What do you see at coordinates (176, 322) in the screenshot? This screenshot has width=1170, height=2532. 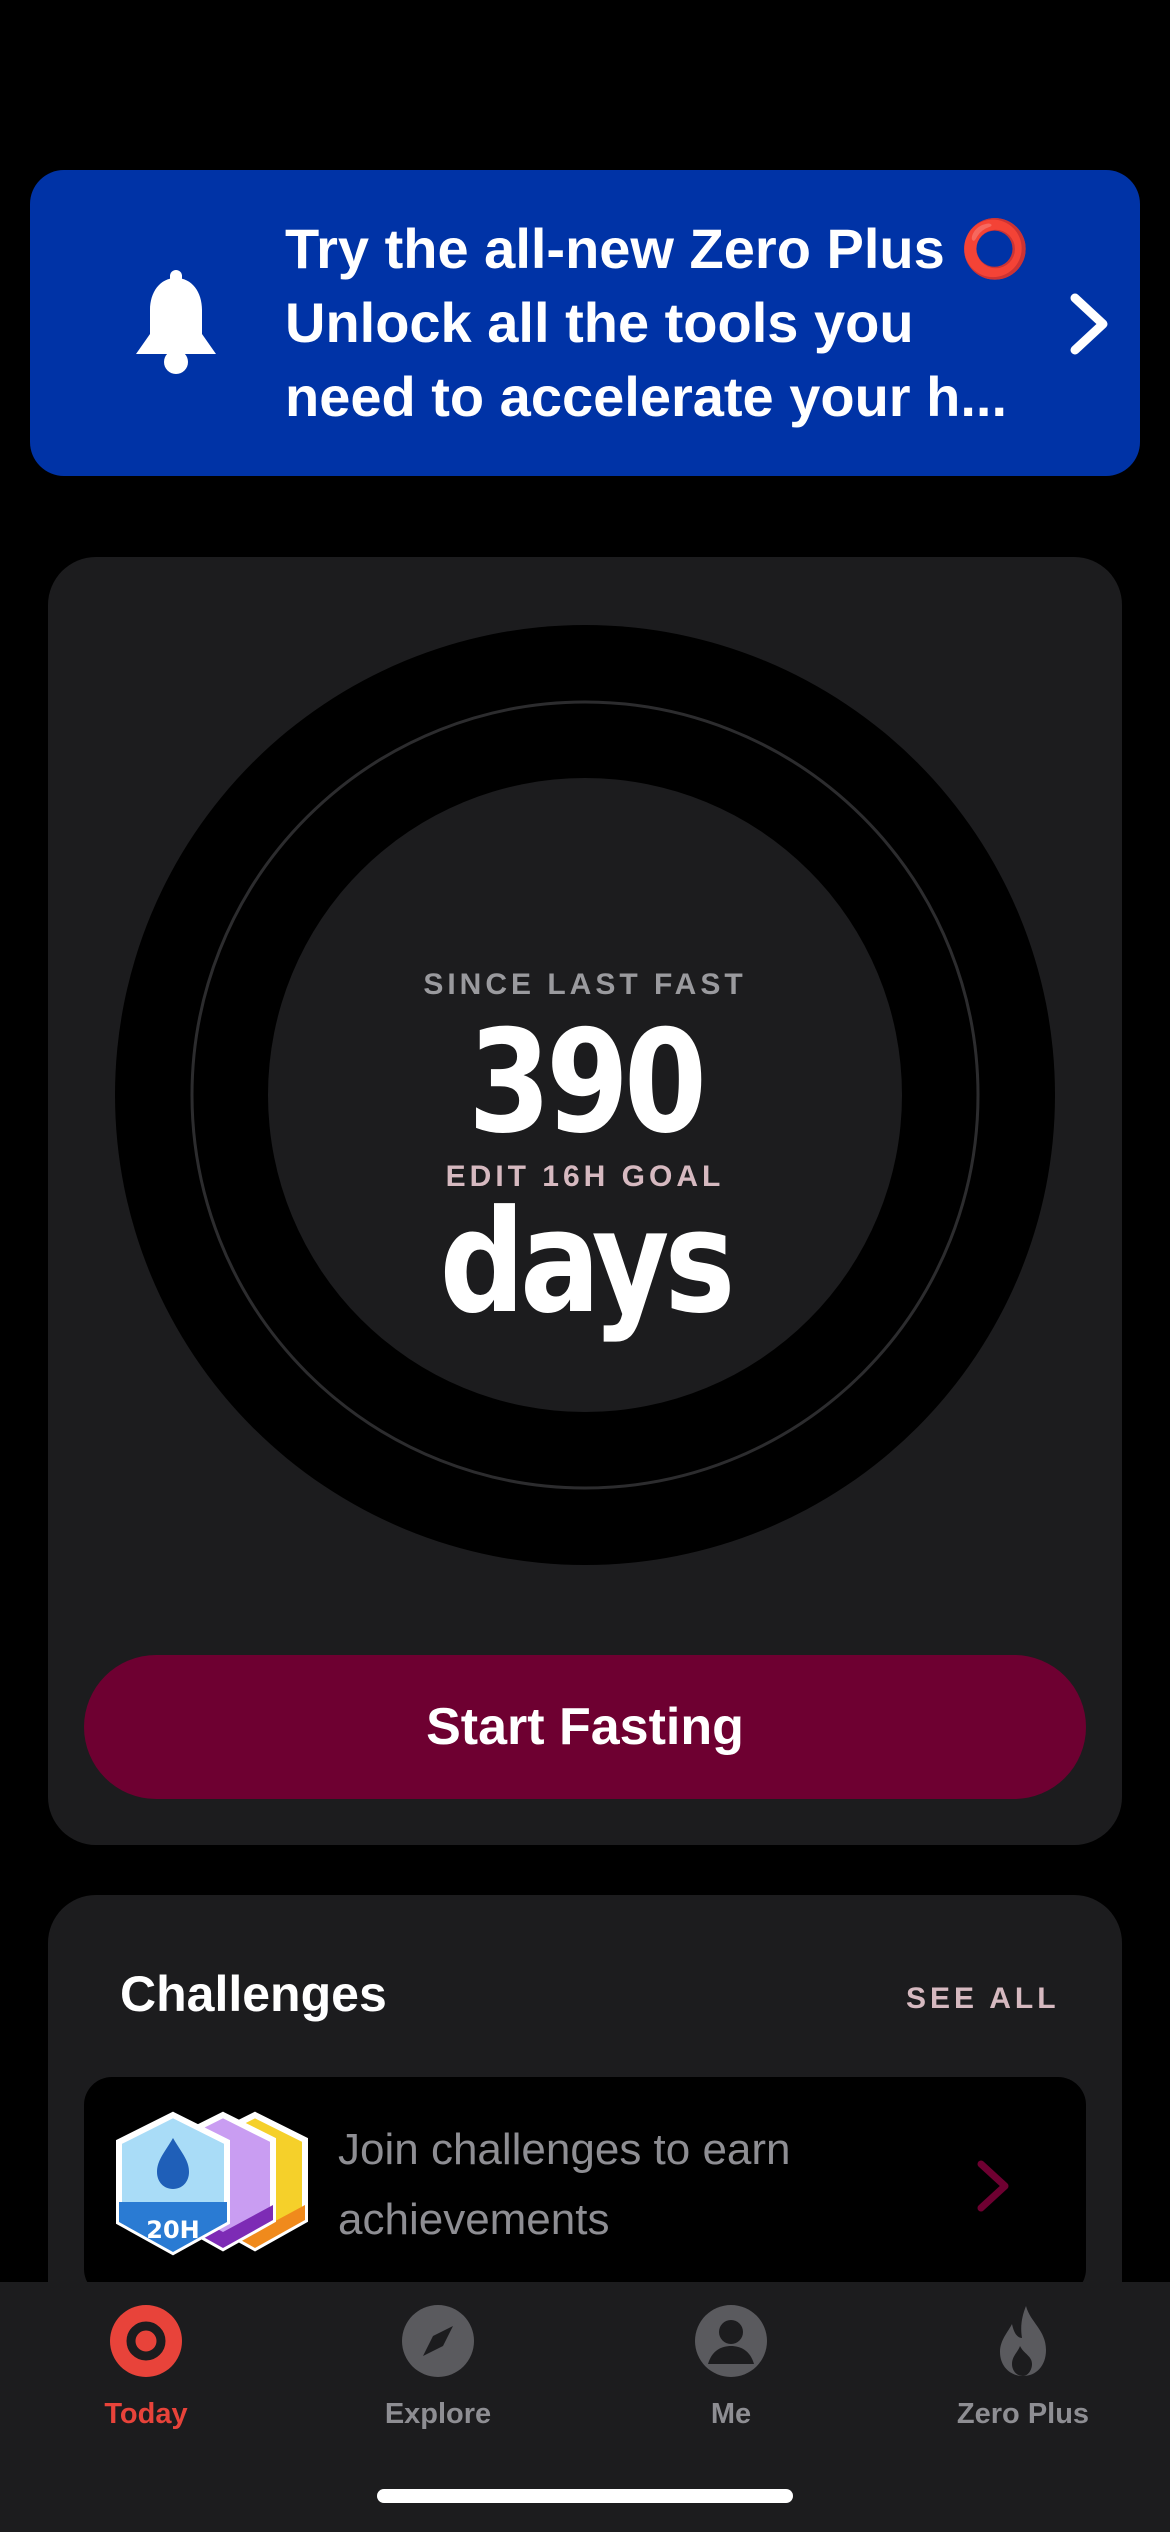 I see `bell-icon` at bounding box center [176, 322].